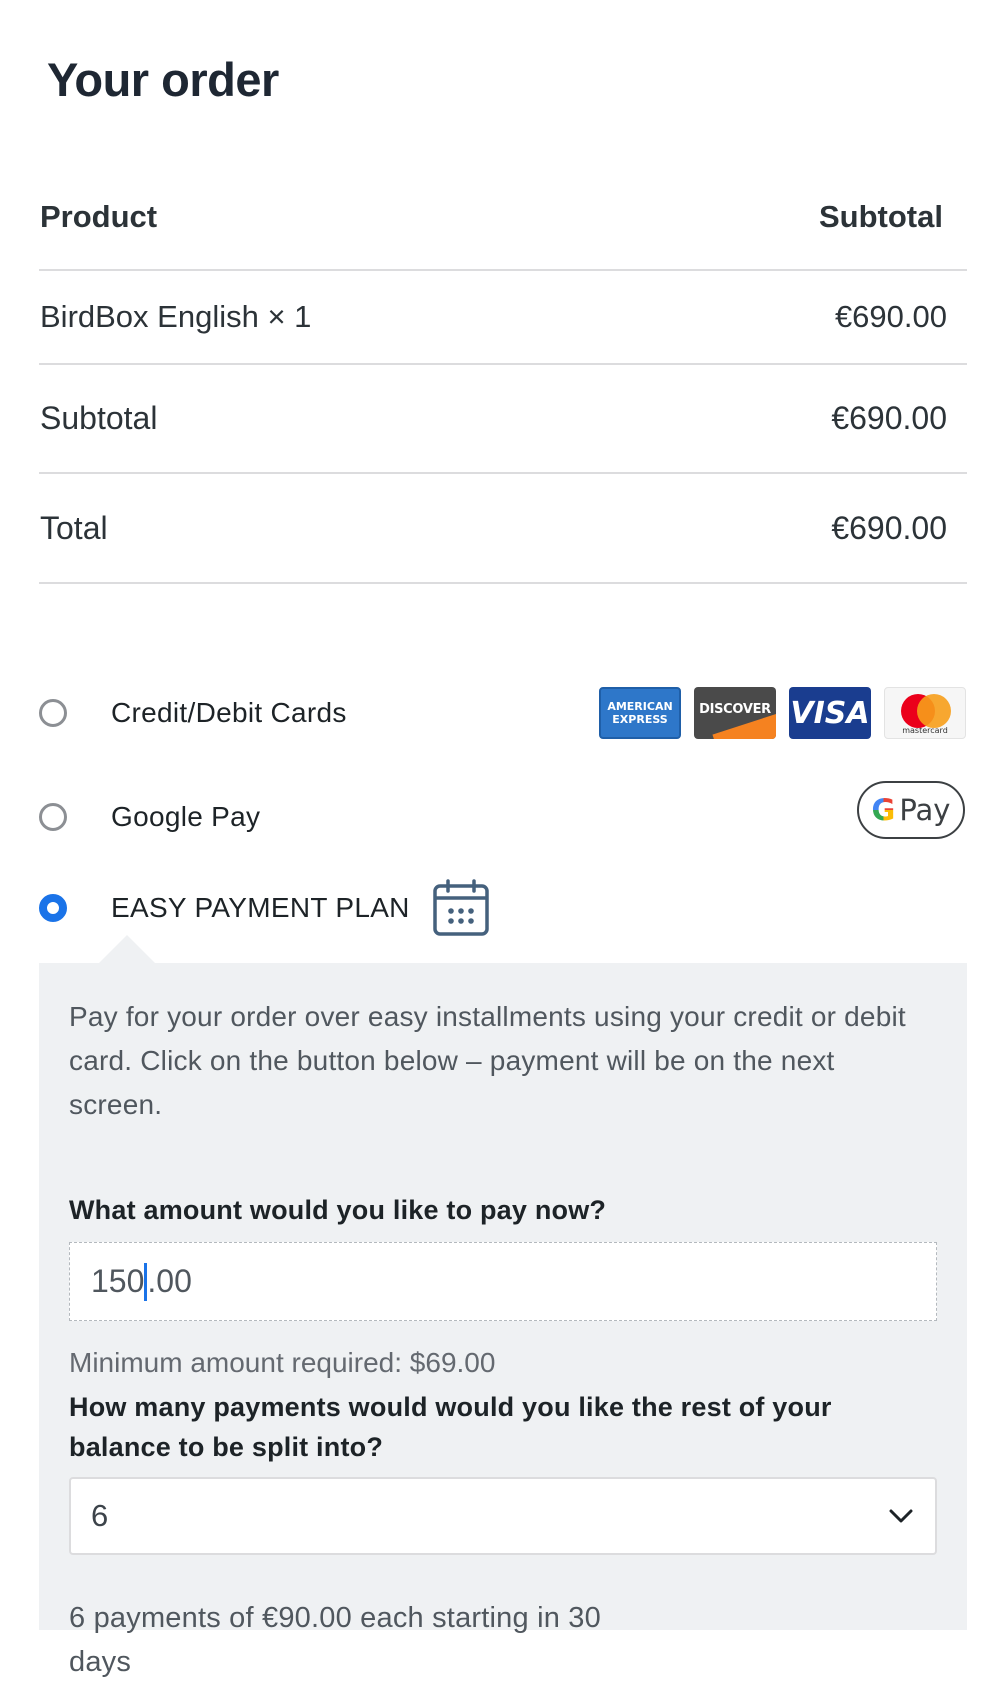 The height and width of the screenshot is (1691, 987). I want to click on total-row: Total €690.00, so click(503, 529).